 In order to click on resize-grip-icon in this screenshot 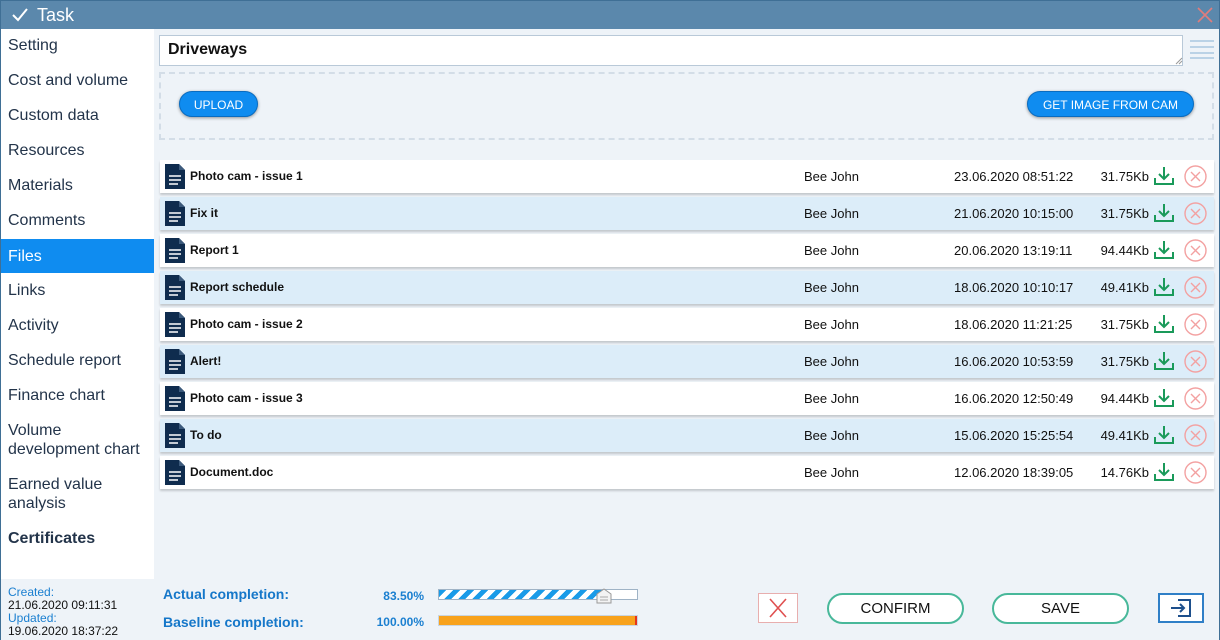, I will do `click(1179, 61)`.